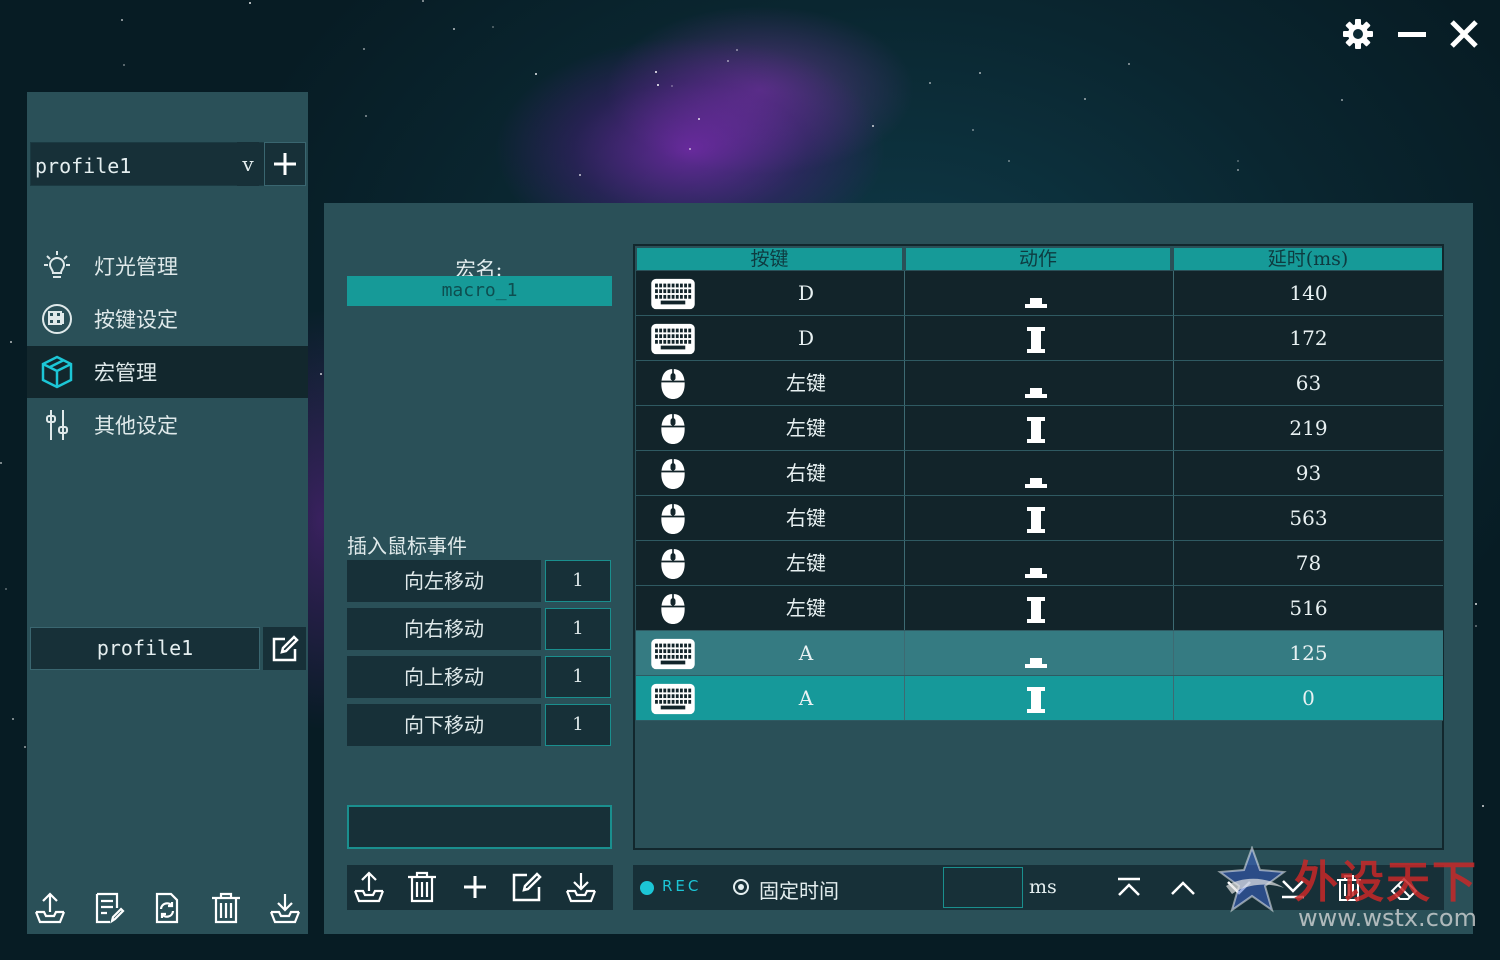  I want to click on row-delay: 125, so click(1308, 653).